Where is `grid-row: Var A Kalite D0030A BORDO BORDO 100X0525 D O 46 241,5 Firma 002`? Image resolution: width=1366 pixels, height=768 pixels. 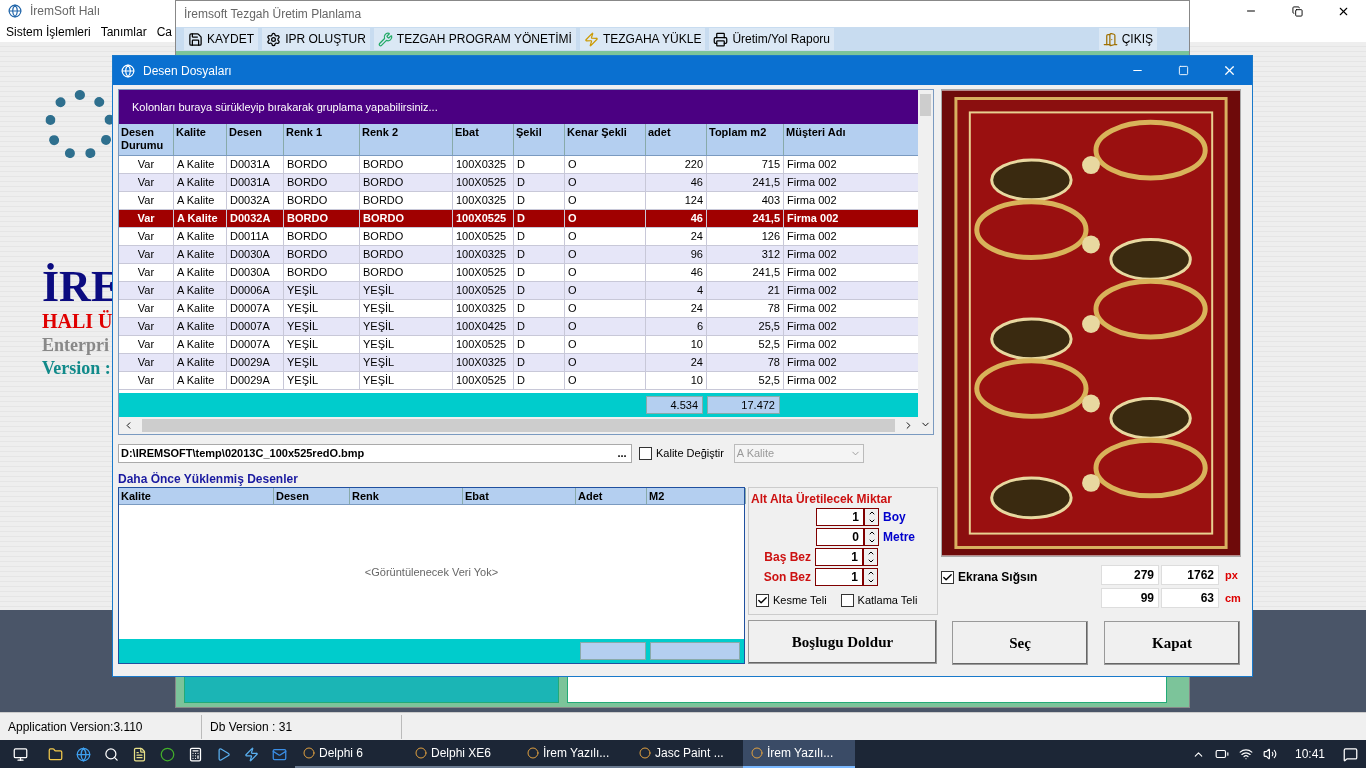 grid-row: Var A Kalite D0030A BORDO BORDO 100X0525 D O 46 241,5 Firma 002 is located at coordinates (518, 273).